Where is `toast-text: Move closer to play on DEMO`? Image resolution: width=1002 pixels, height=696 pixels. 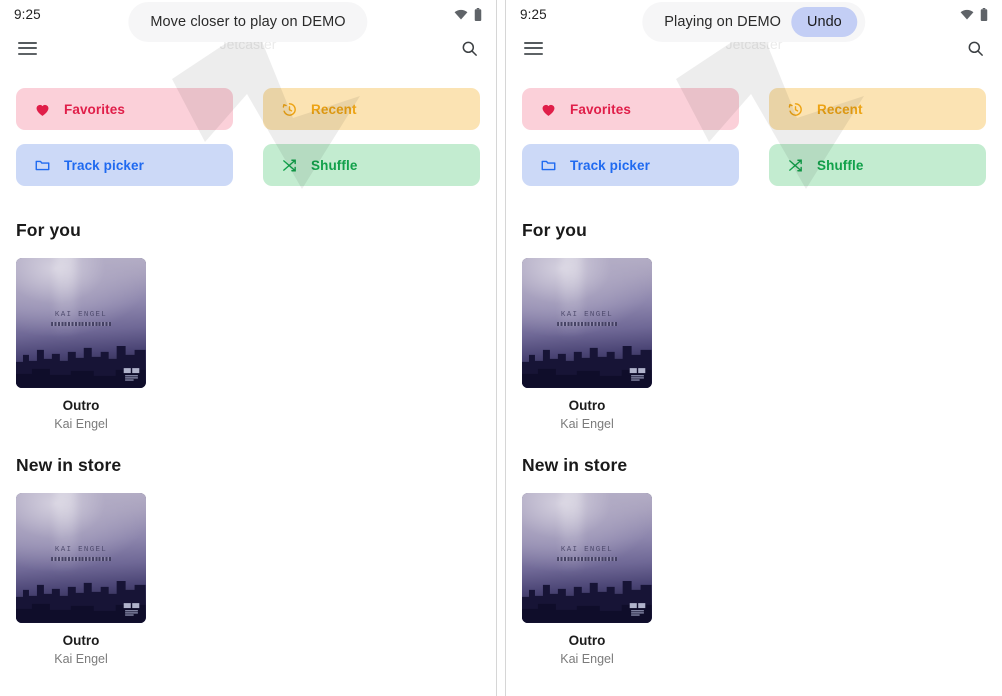 toast-text: Move closer to play on DEMO is located at coordinates (248, 22).